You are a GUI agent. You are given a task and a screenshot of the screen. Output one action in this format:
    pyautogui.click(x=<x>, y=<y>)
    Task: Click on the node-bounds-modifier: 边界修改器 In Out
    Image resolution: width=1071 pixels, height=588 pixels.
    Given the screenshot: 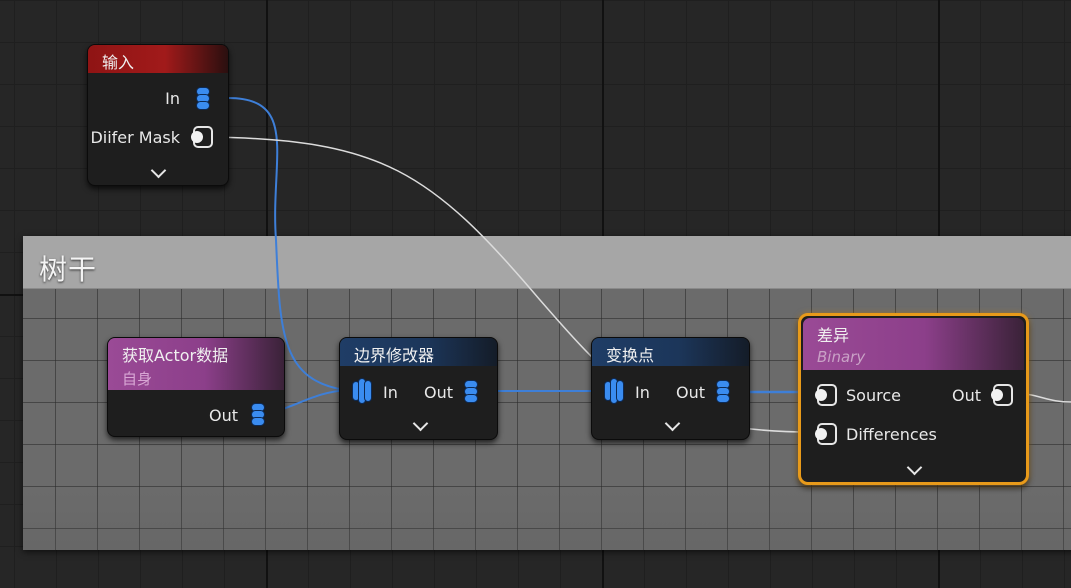 What is the action you would take?
    pyautogui.click(x=418, y=388)
    